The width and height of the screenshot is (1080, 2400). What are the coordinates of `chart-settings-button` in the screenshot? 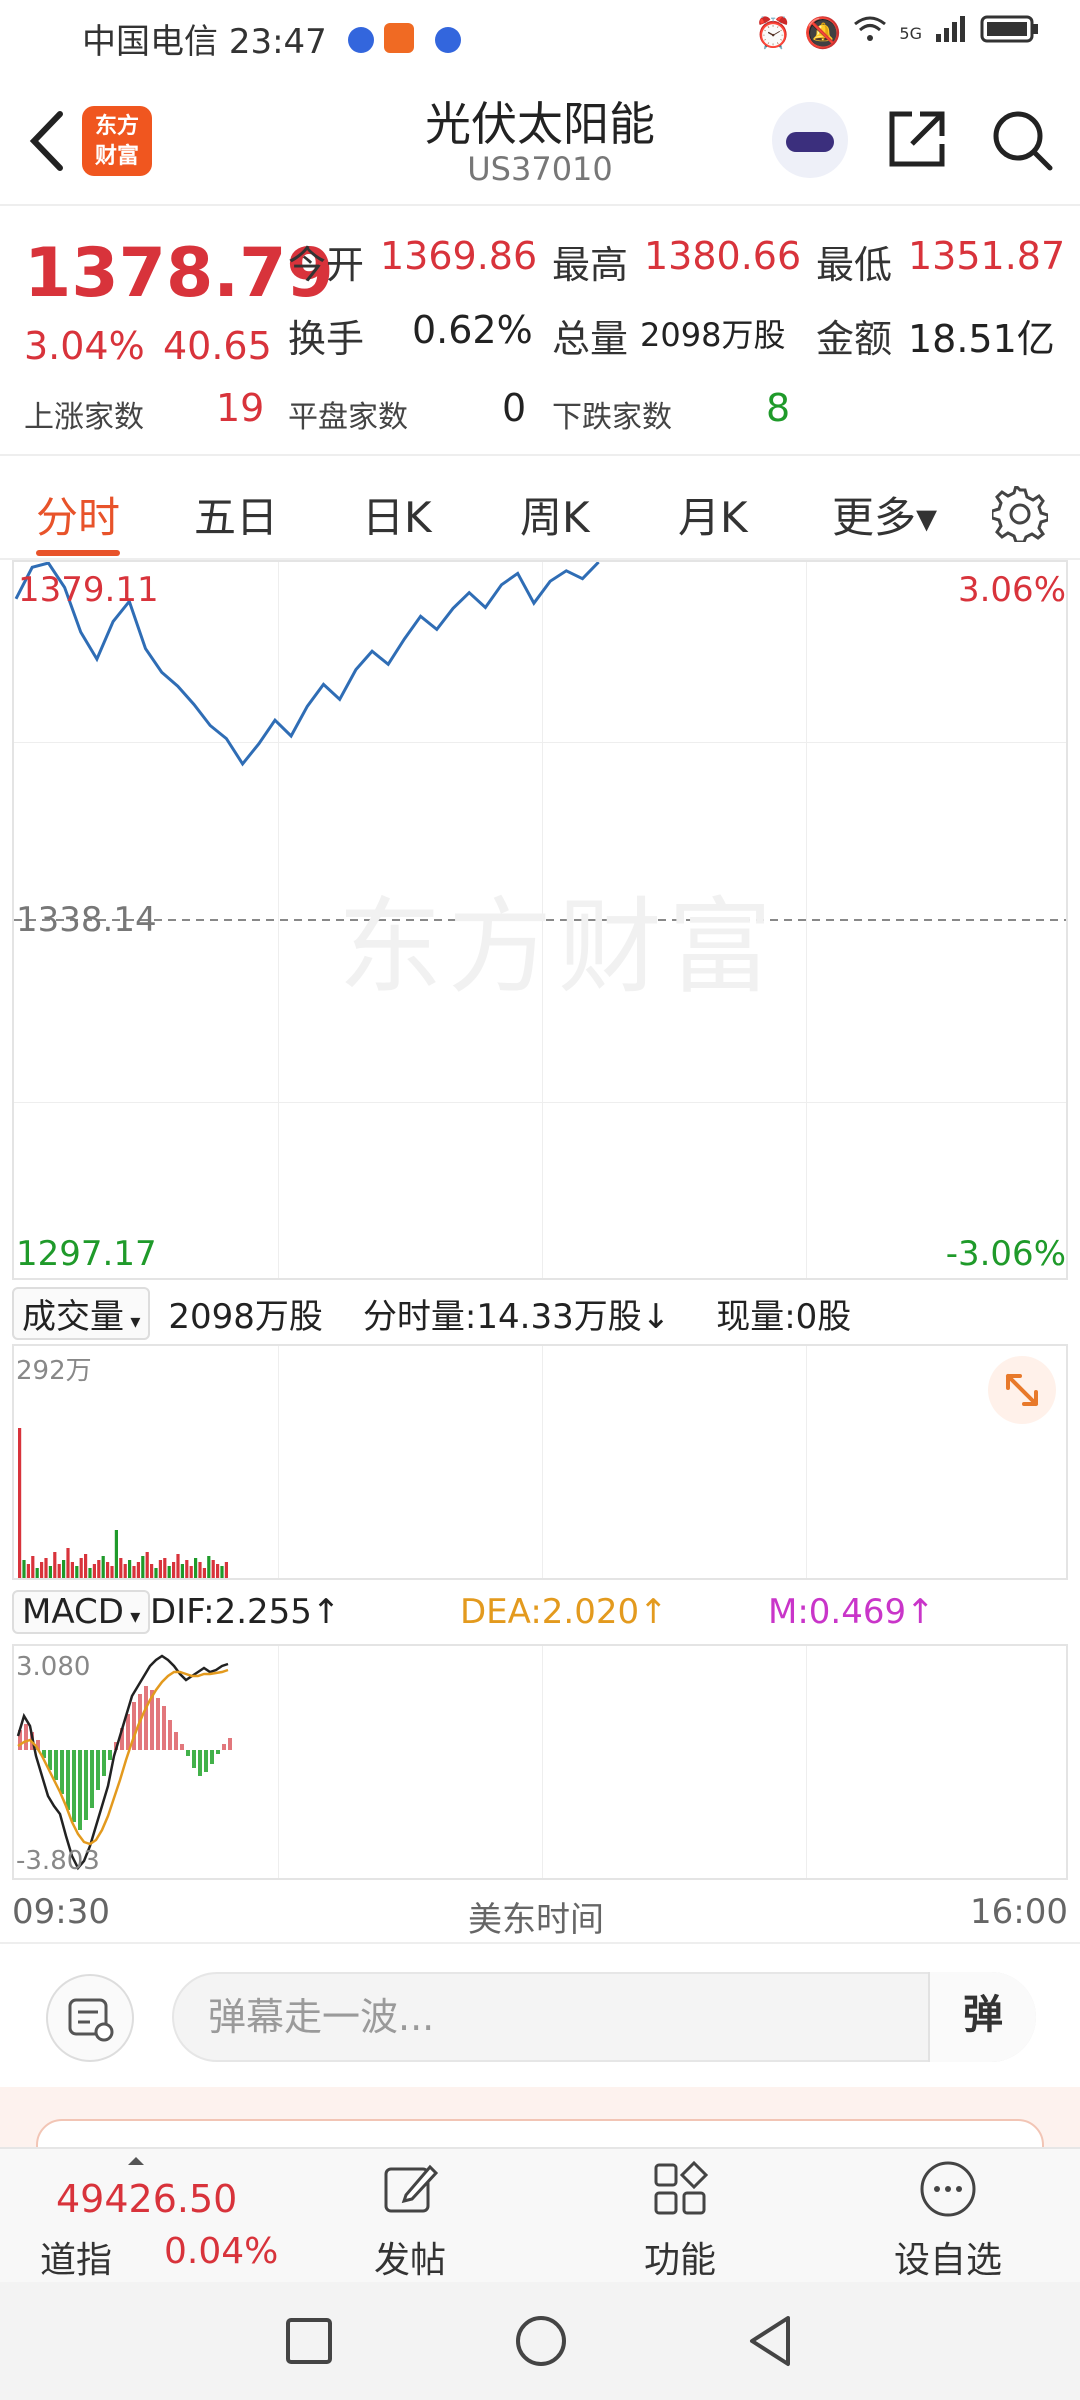 It's located at (1020, 513).